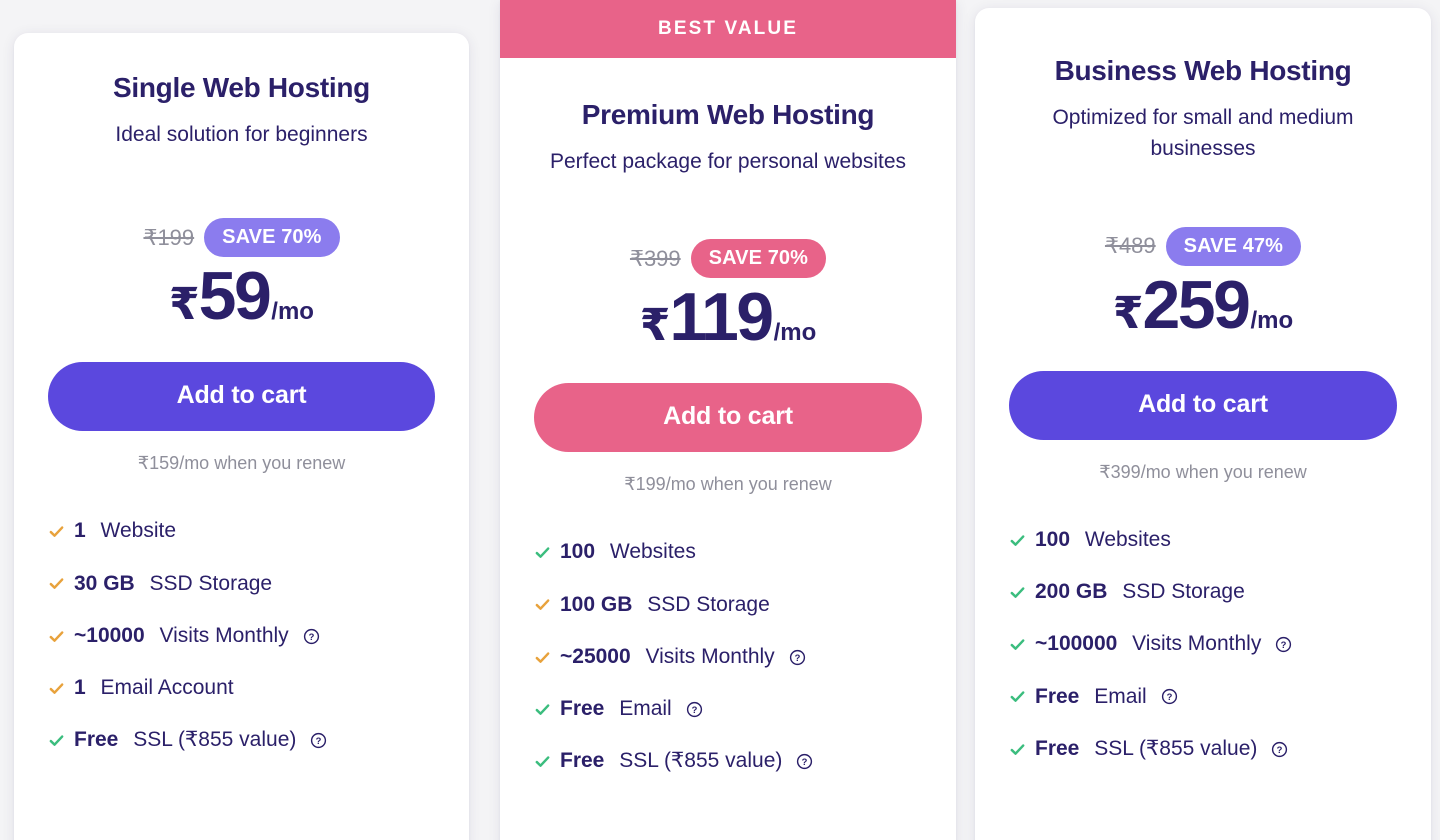 The width and height of the screenshot is (1440, 840). I want to click on best-value-label: BEST VALUE, so click(728, 28).